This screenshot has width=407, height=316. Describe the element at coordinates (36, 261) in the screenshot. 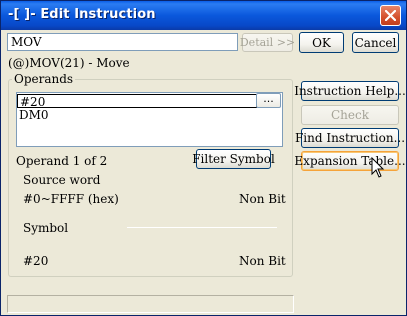

I see `operand-value: #20` at that location.